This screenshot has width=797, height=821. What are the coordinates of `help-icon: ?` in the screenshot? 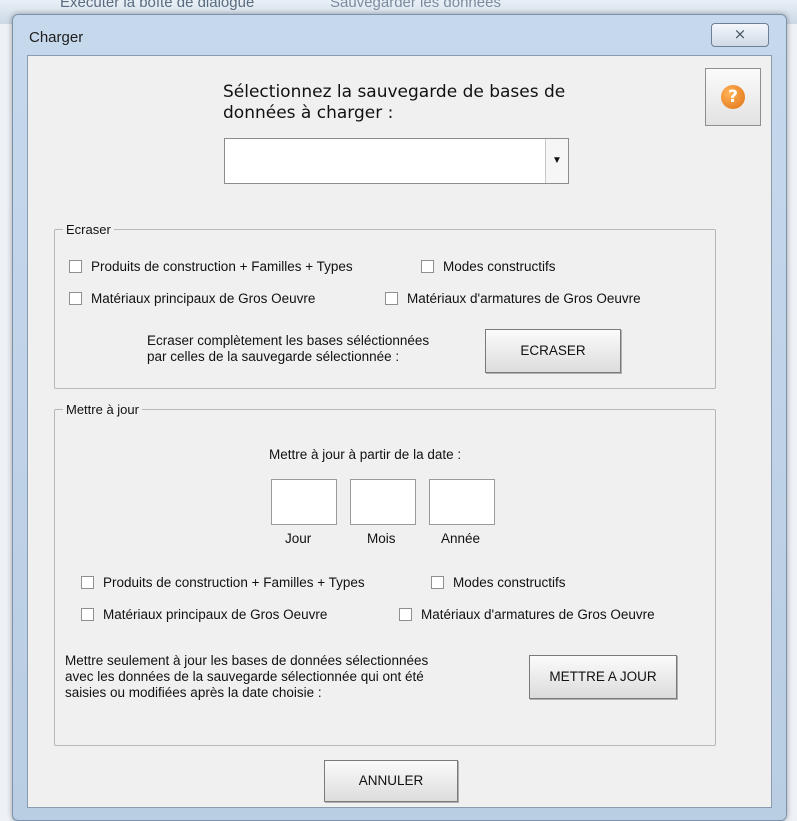 It's located at (733, 97).